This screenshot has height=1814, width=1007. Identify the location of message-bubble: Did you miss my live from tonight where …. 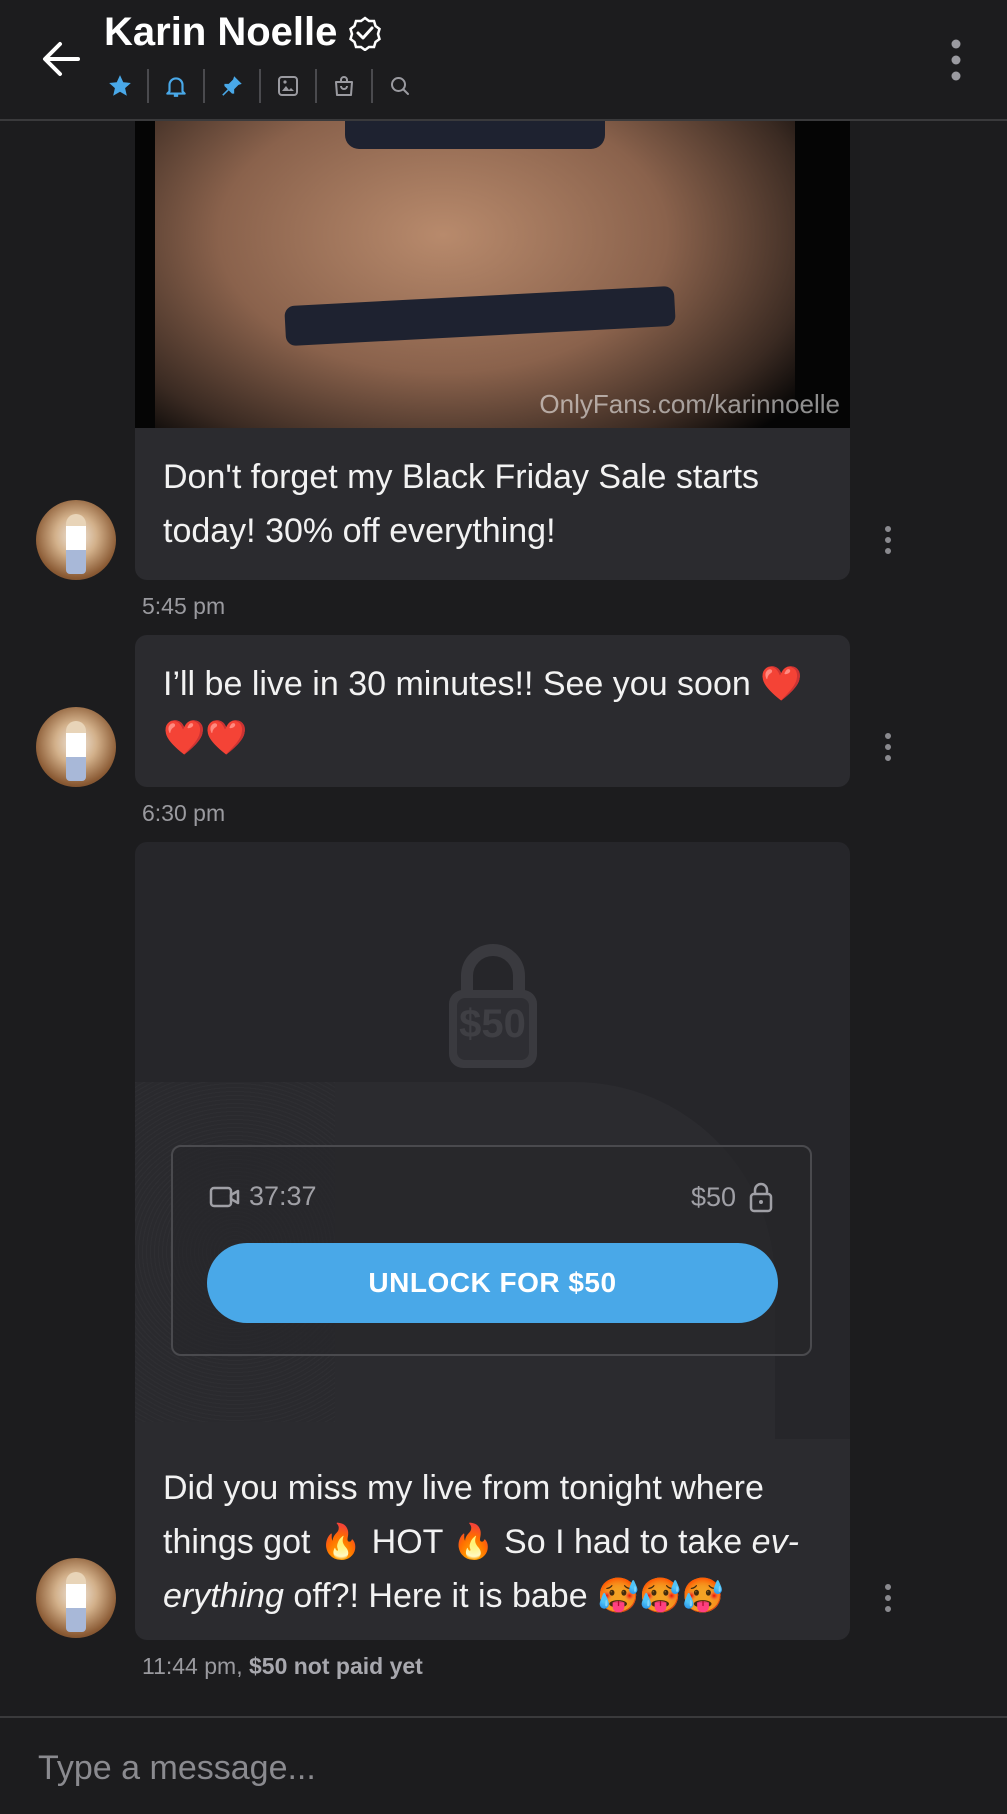
(492, 1539).